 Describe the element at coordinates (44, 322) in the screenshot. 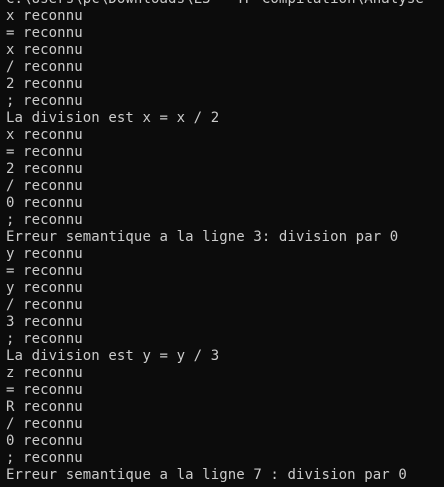

I see `console-line: 3 reconnu` at that location.